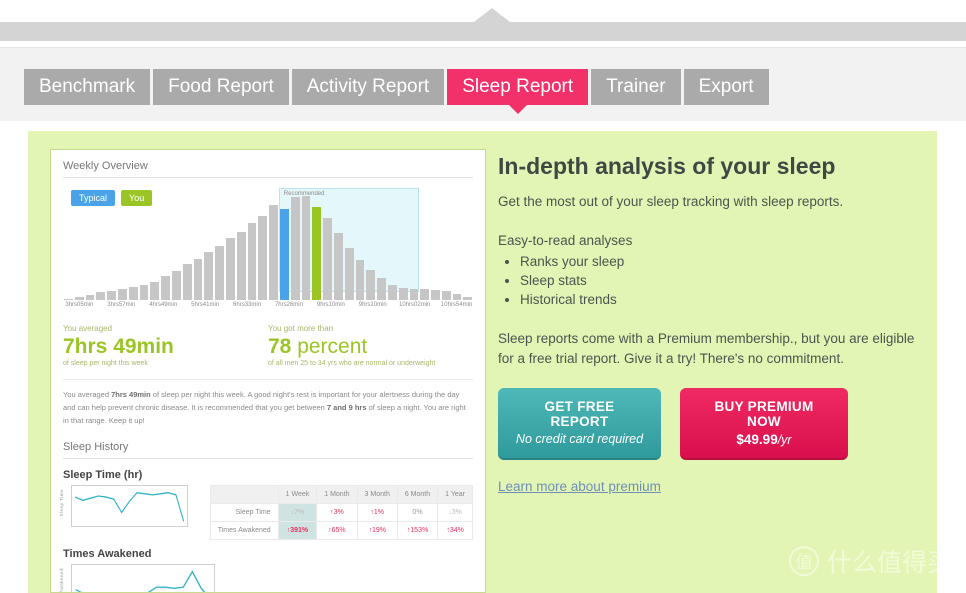 This screenshot has width=966, height=593. What do you see at coordinates (61, 503) in the screenshot?
I see `sleep-time-y-axis-label: Sleep Time` at bounding box center [61, 503].